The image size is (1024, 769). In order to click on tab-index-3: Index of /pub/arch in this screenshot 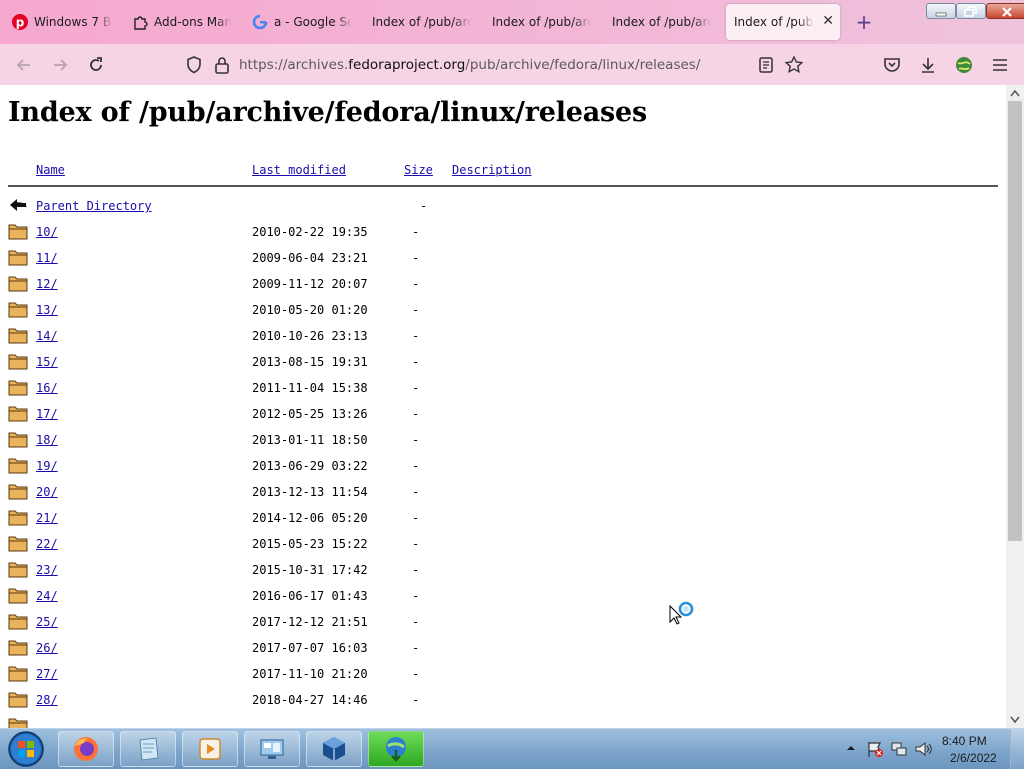, I will do `click(662, 22)`.